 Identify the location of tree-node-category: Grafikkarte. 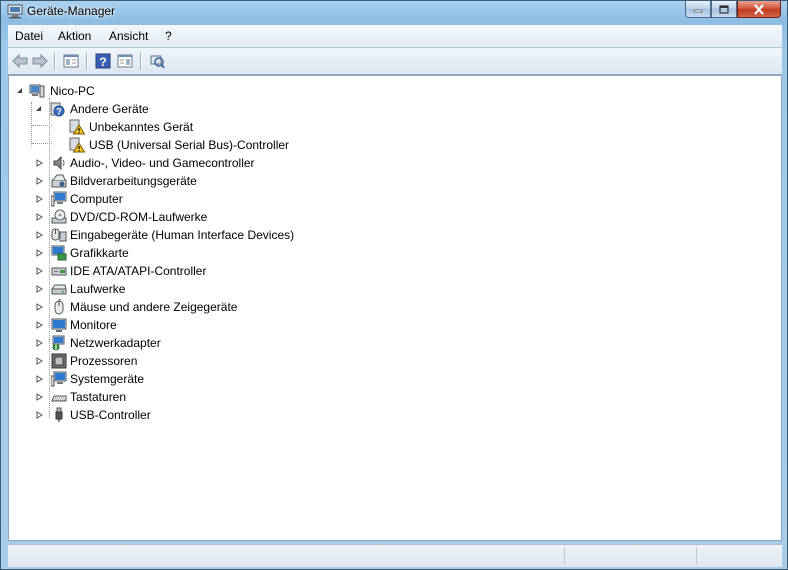
(395, 253).